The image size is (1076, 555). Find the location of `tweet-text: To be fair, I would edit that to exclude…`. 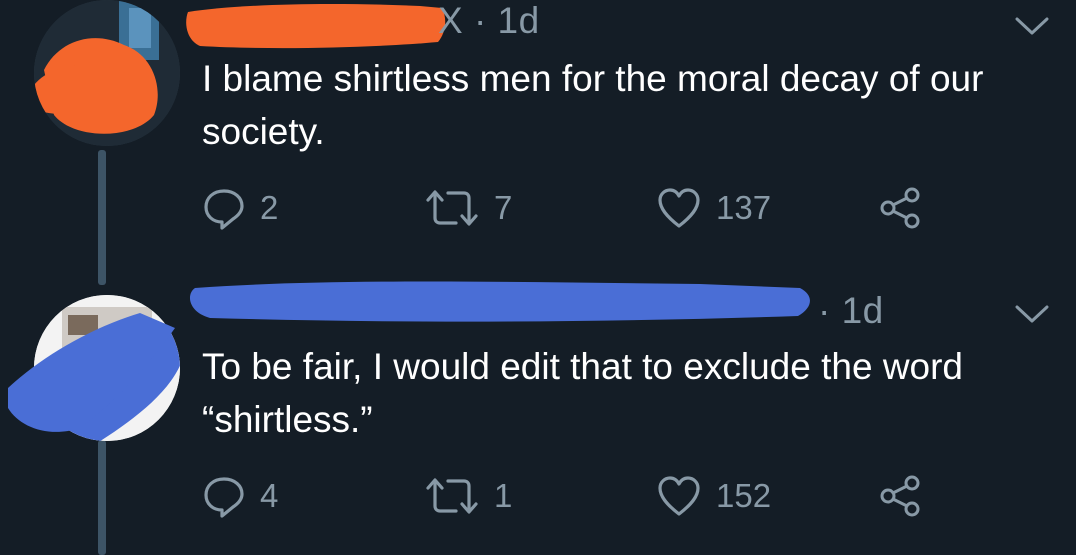

tweet-text: To be fair, I would edit that to exclude… is located at coordinates (583, 393).